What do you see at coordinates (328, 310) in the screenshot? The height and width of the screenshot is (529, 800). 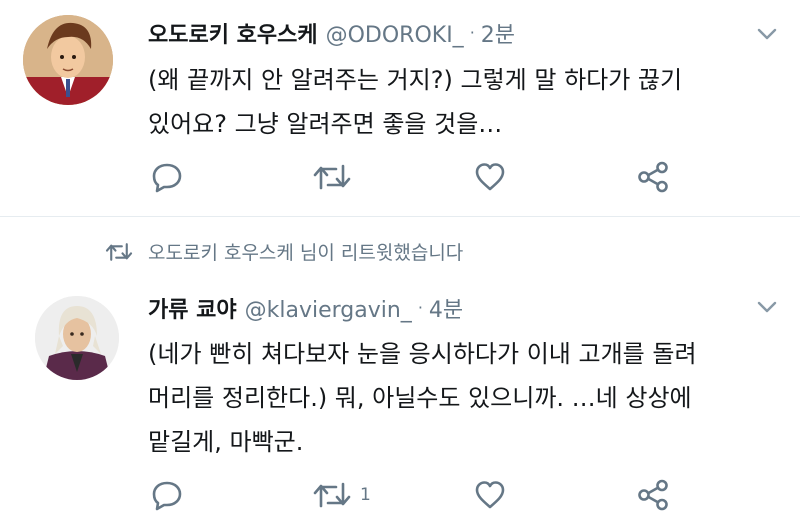 I see `user-handle: @klaviergavin_` at bounding box center [328, 310].